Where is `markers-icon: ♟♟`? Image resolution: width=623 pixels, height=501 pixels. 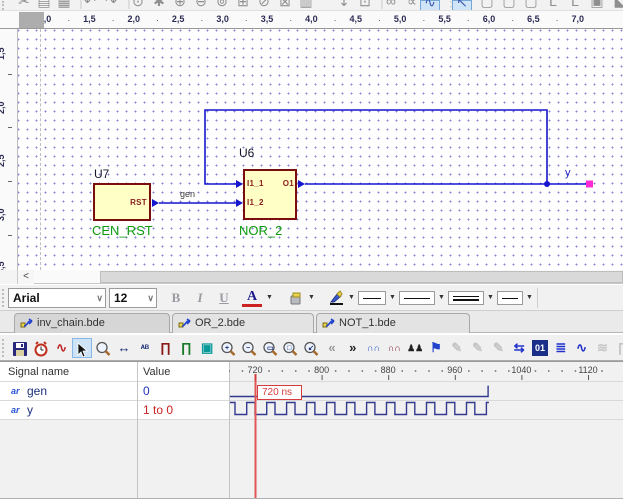 markers-icon: ♟♟ is located at coordinates (415, 348).